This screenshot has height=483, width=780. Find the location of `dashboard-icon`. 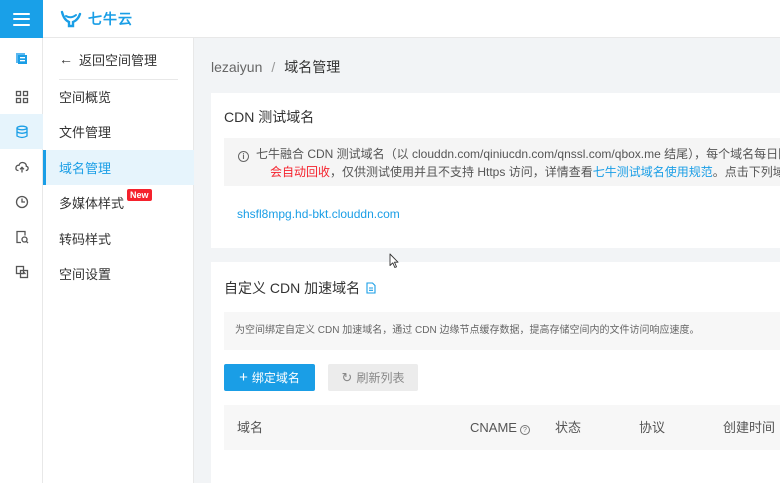

dashboard-icon is located at coordinates (21, 96).